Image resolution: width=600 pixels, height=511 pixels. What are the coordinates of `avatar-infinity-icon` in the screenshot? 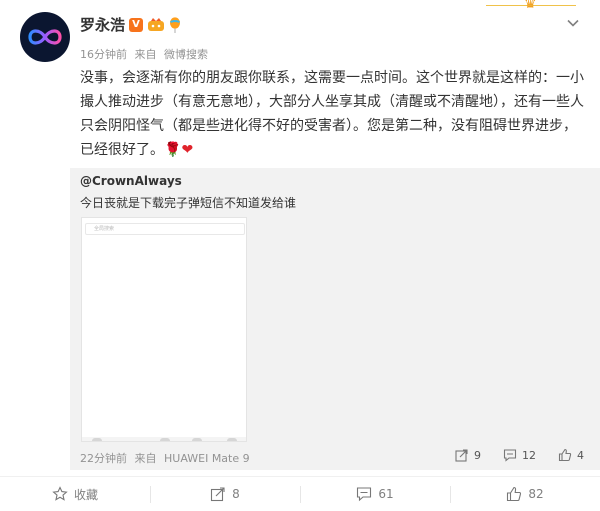 It's located at (45, 37).